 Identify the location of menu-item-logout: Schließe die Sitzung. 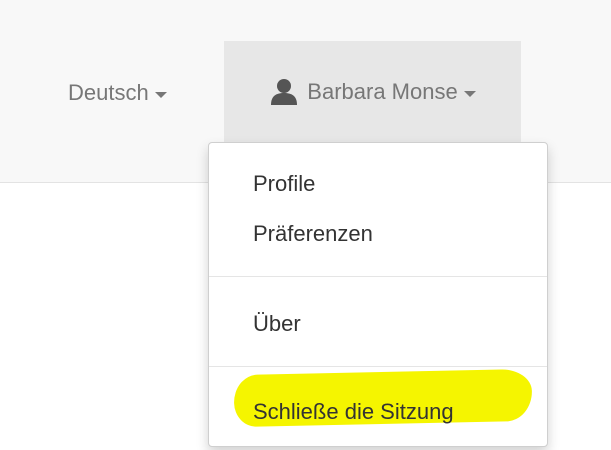
(353, 412).